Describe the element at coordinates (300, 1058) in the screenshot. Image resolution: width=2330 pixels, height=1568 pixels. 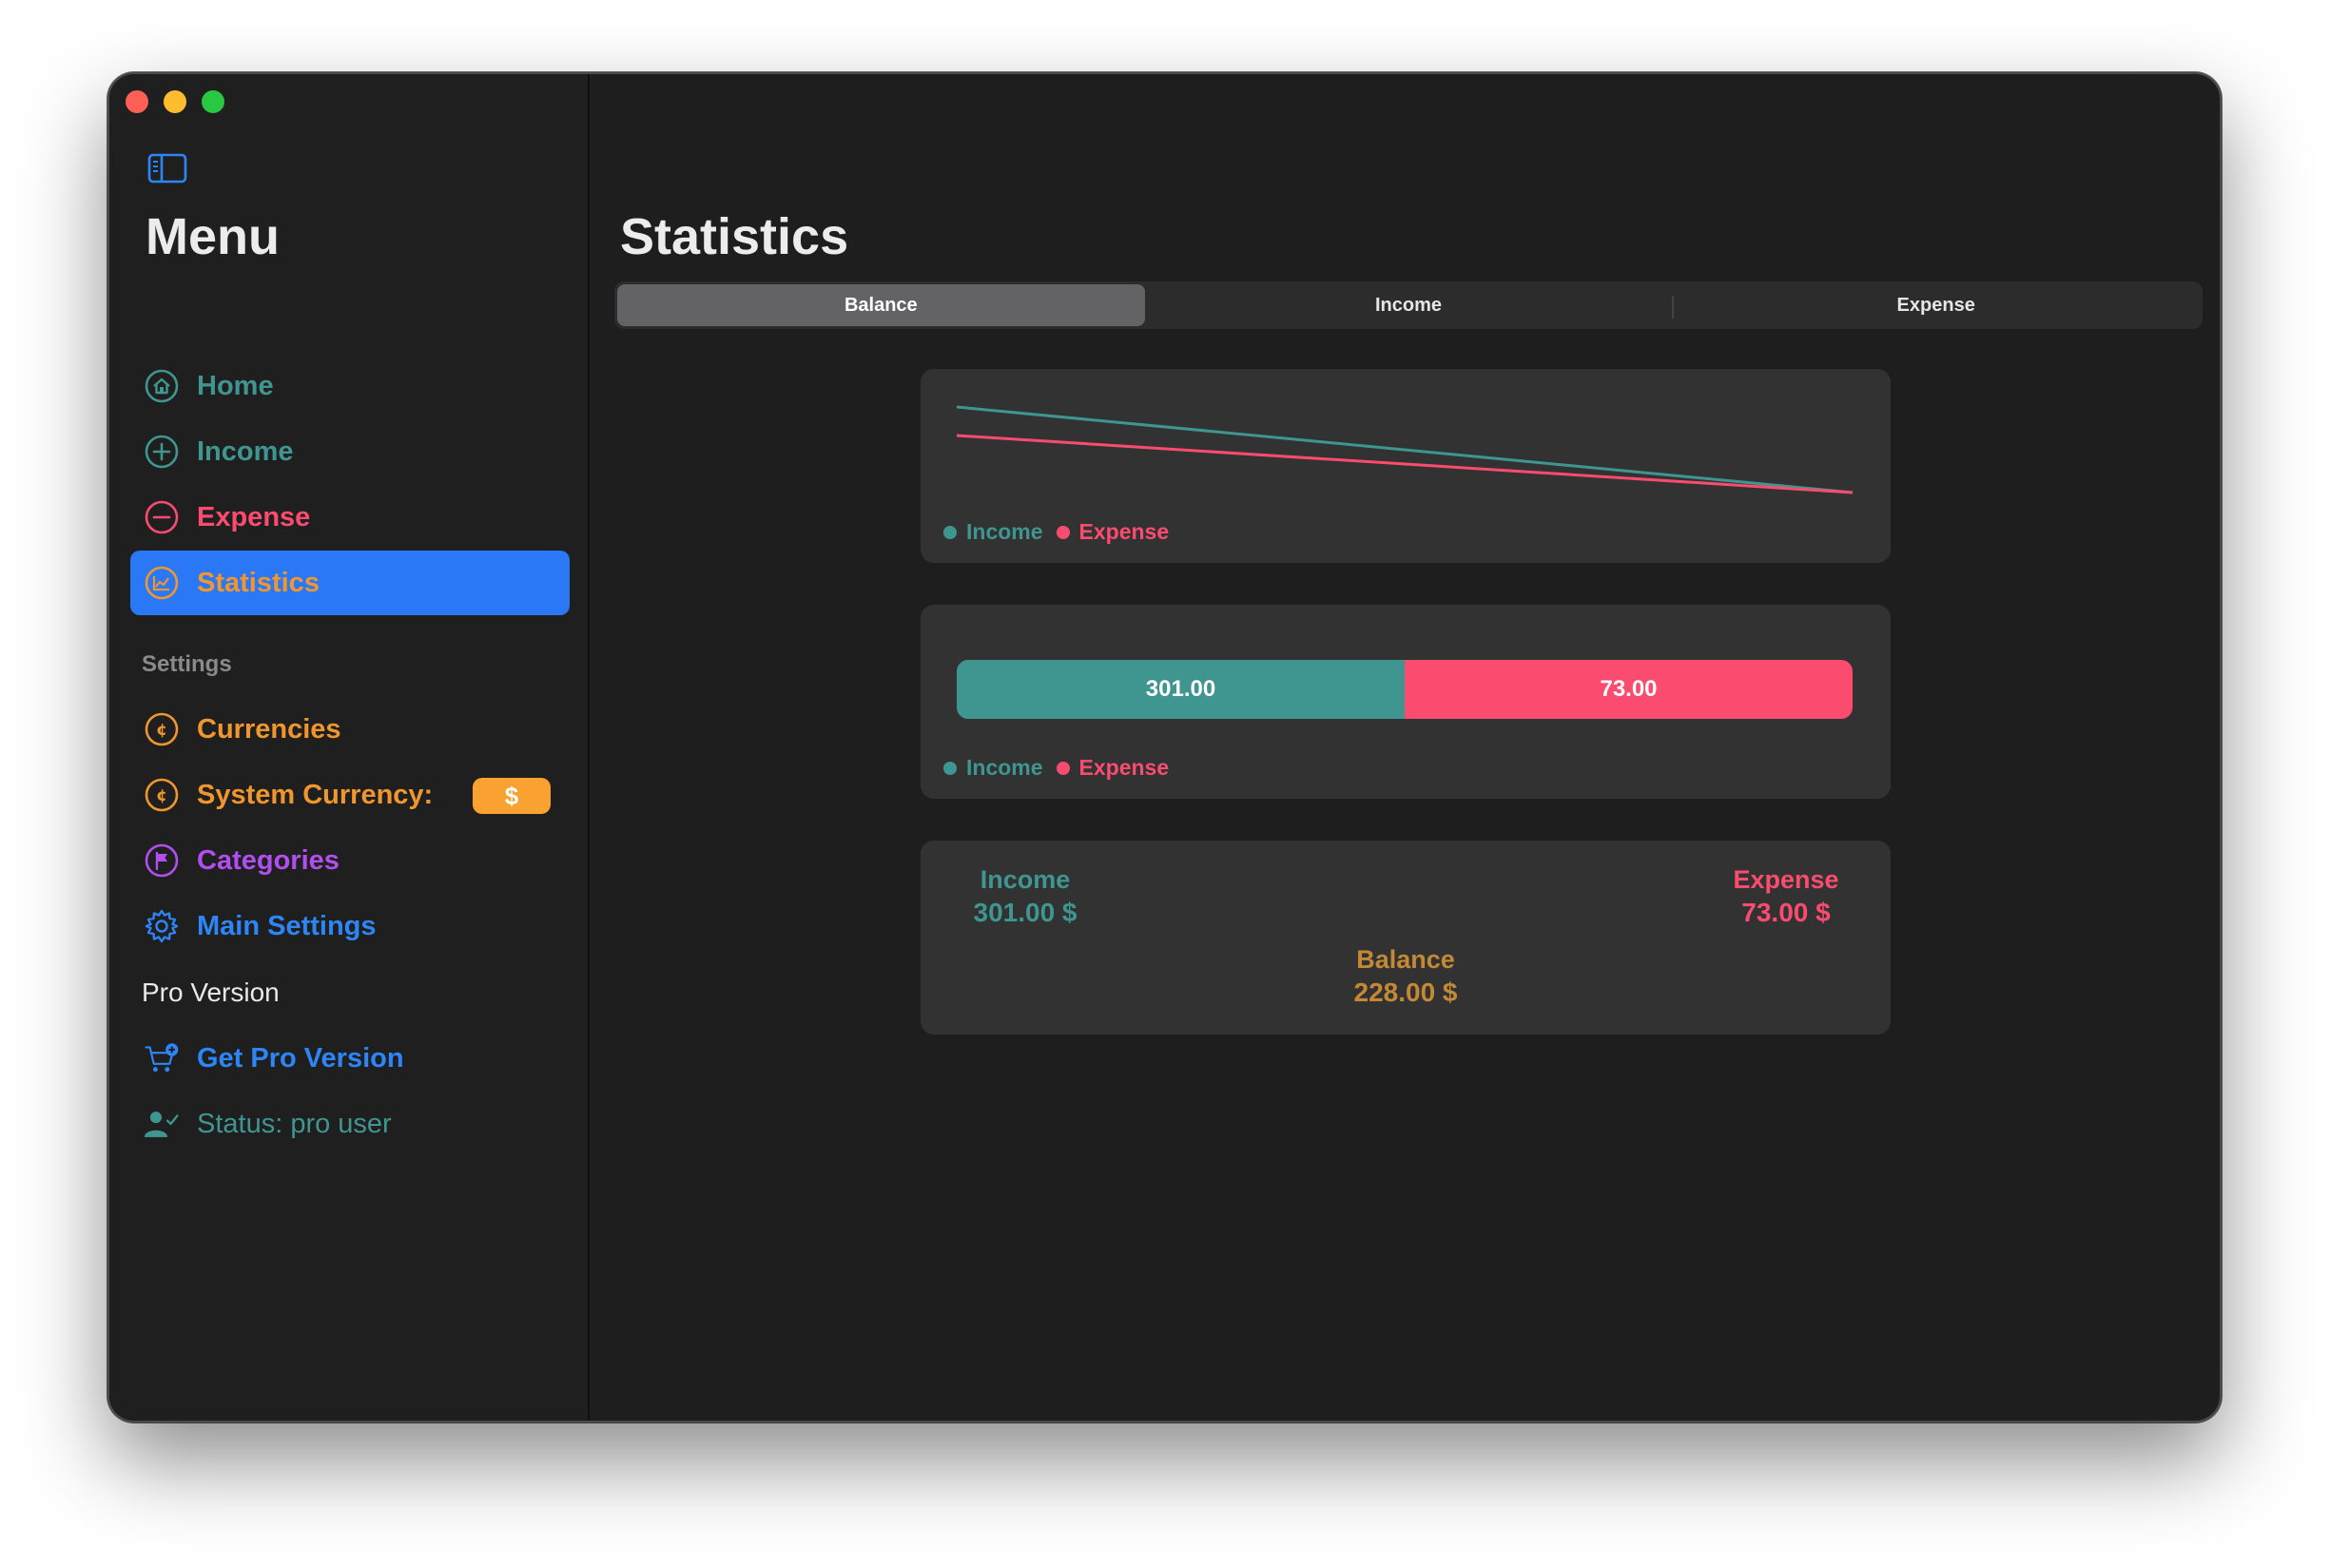
I see `sidebar-item-label: Get Pro Version` at that location.